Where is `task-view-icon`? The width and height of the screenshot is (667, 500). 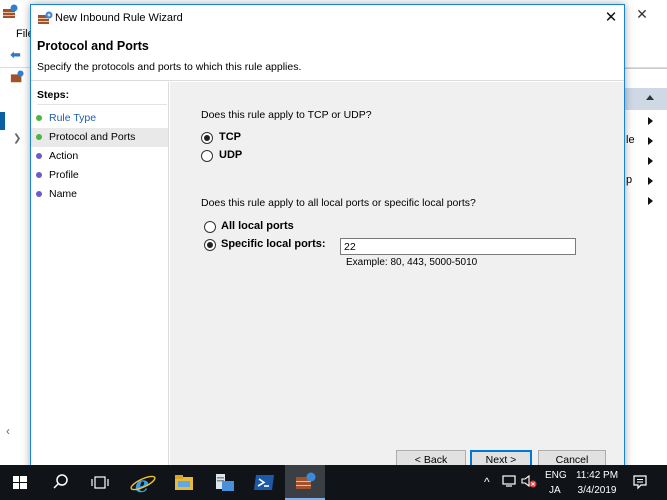 task-view-icon is located at coordinates (100, 482).